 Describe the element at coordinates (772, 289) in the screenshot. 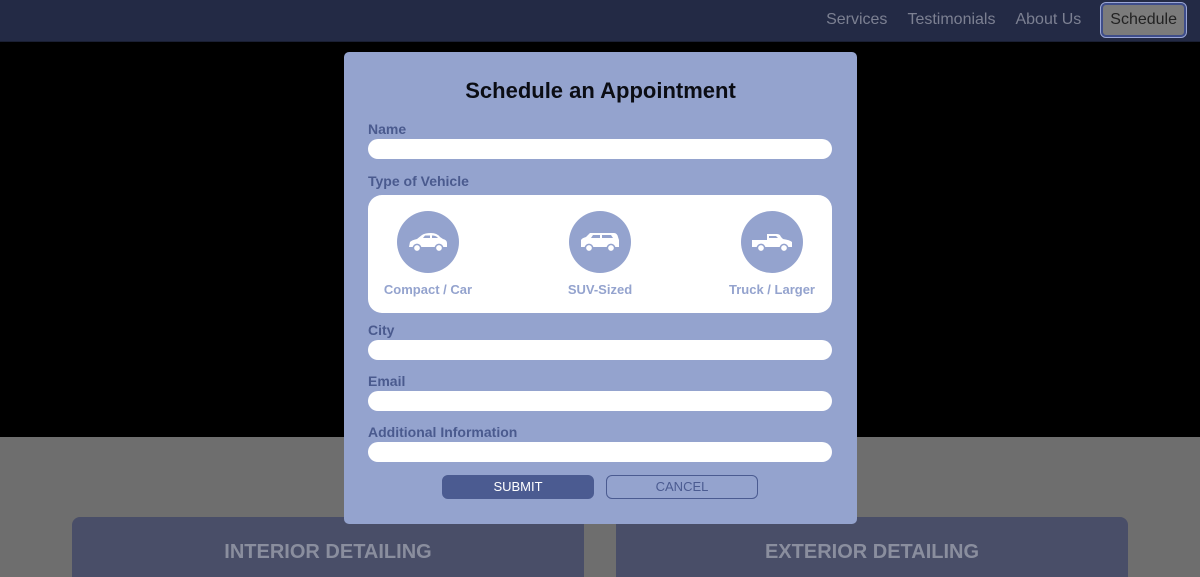

I see `vehicle-label-truck: Truck / Larger` at that location.